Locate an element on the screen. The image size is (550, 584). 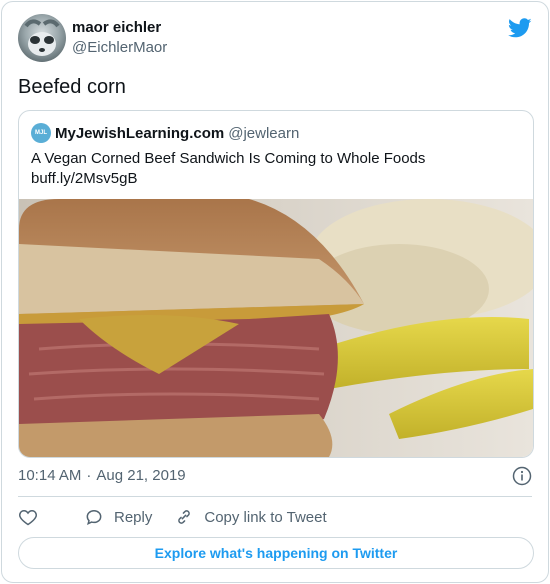
info-icon is located at coordinates (522, 476).